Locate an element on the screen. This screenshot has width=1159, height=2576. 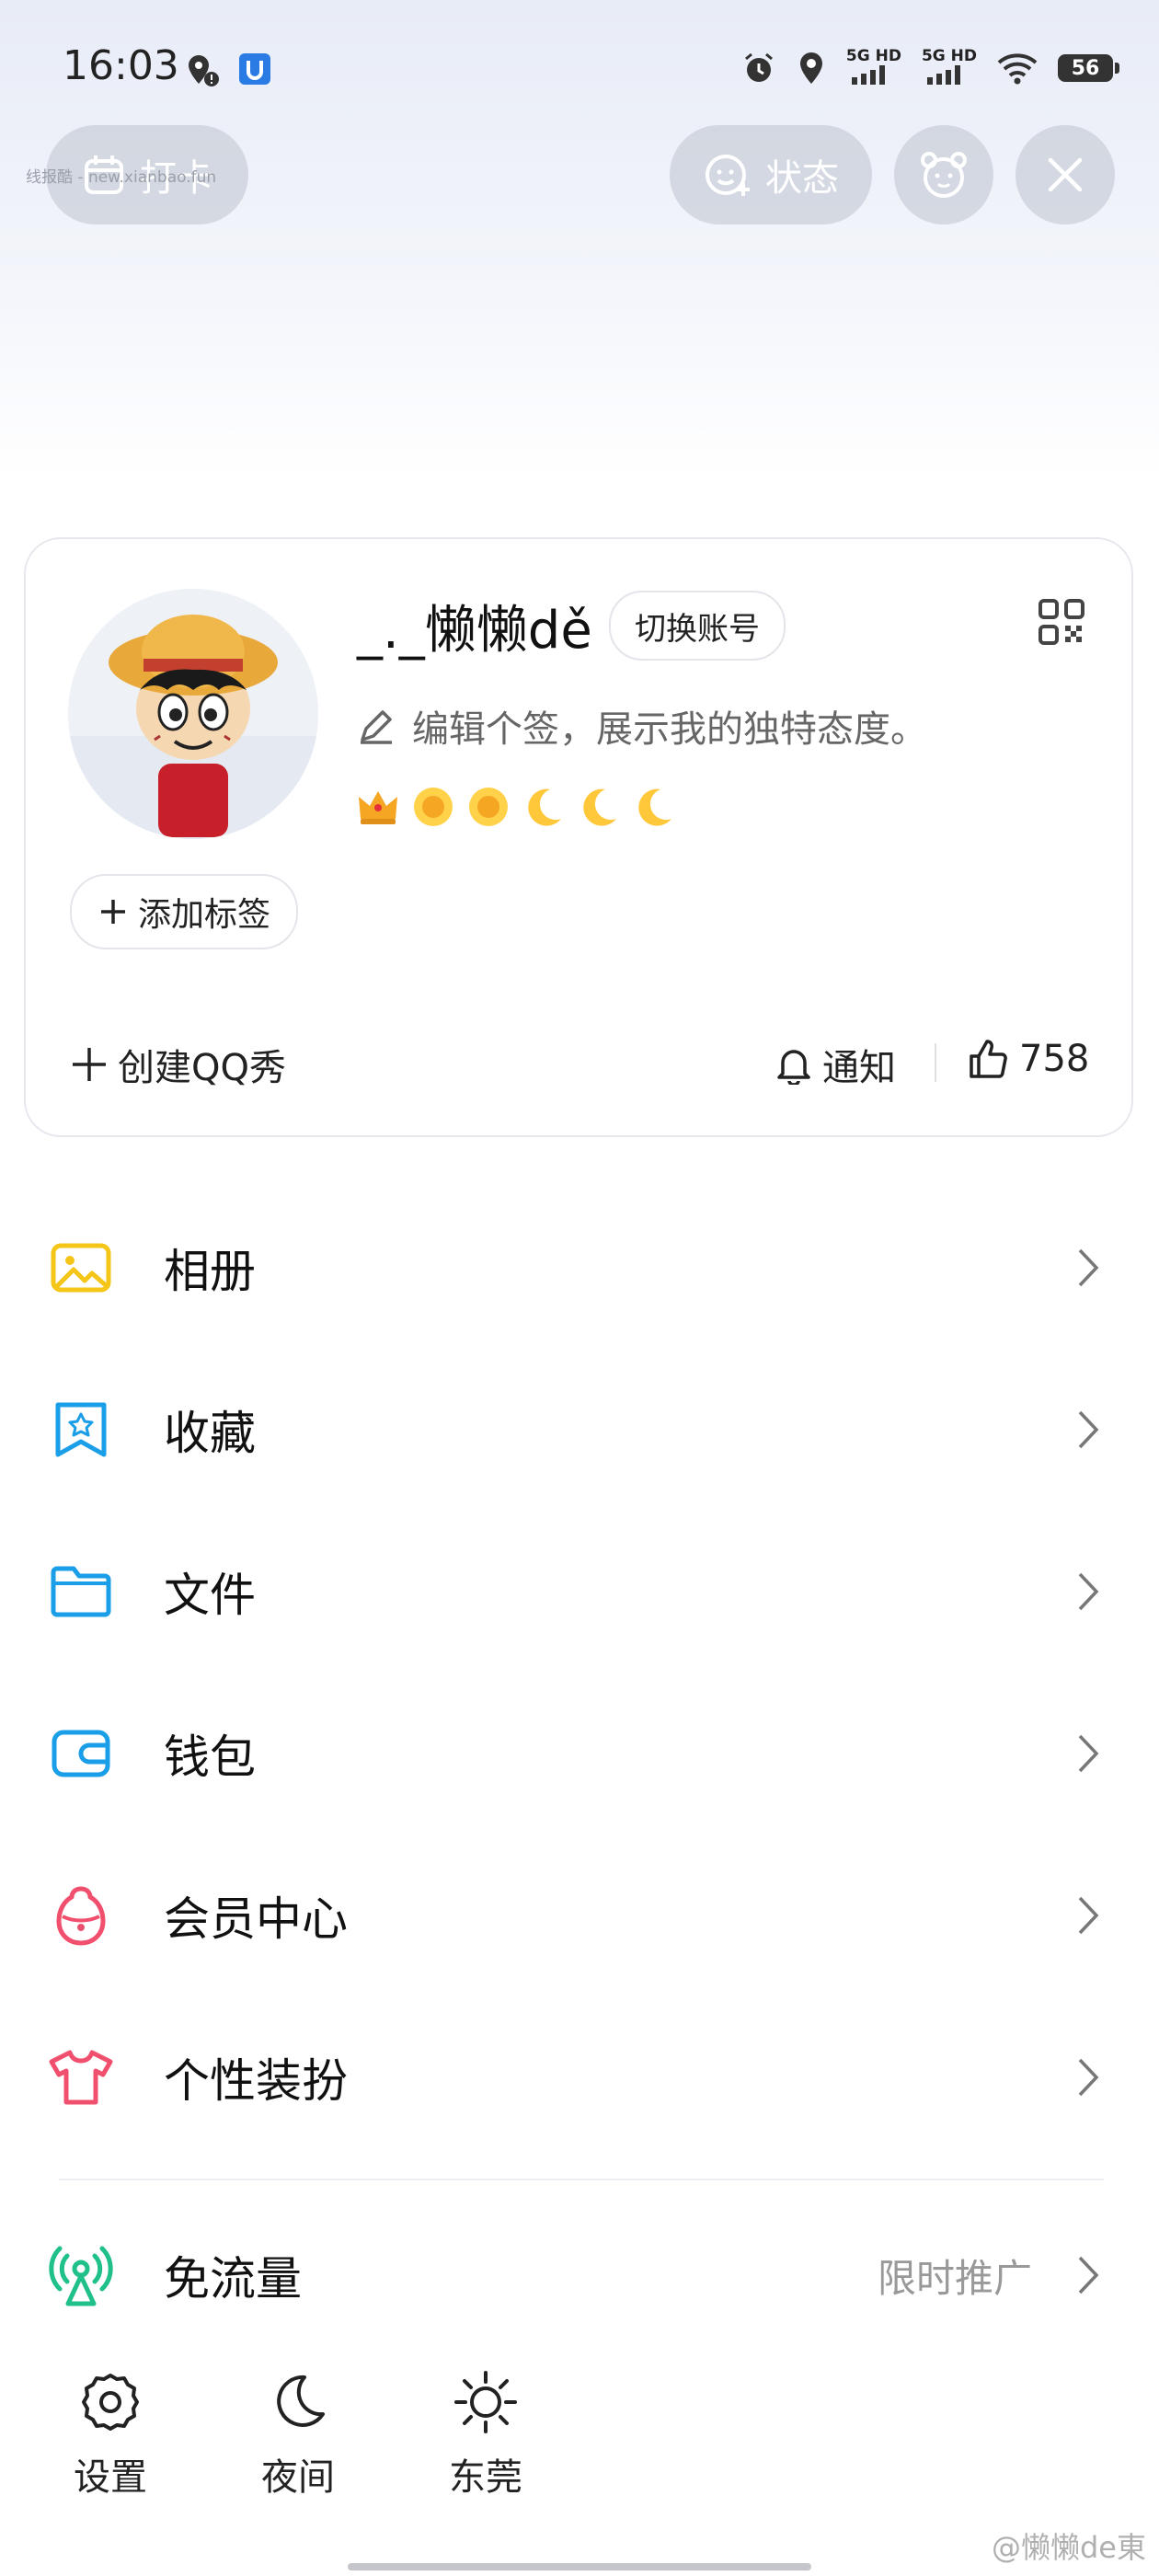
location-alert-icon is located at coordinates (204, 70).